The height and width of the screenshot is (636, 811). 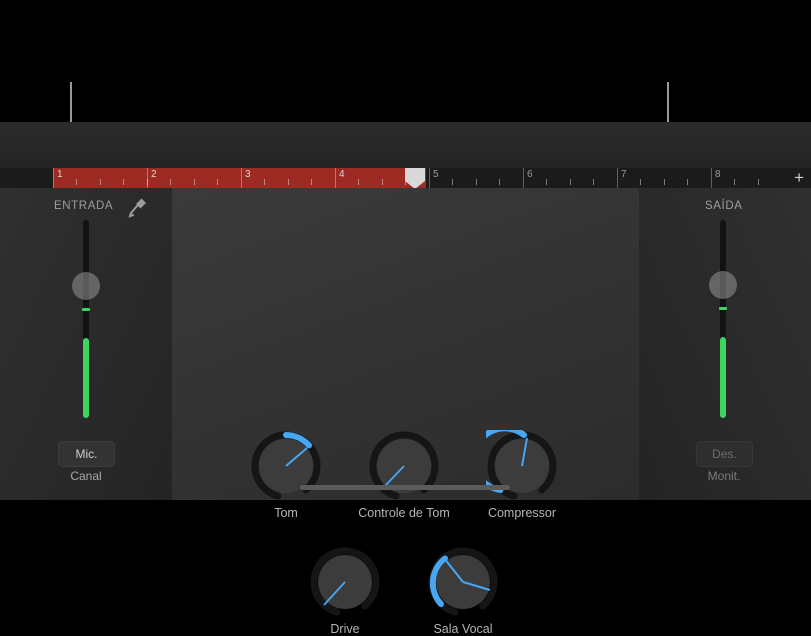 I want to click on knob-tom, so click(x=286, y=466).